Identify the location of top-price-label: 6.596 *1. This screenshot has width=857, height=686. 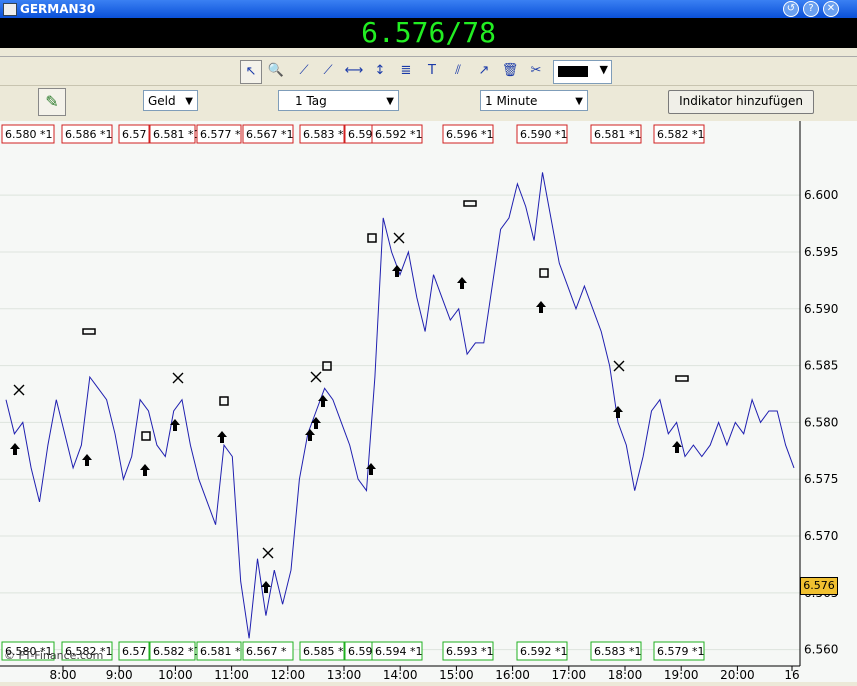
(468, 134).